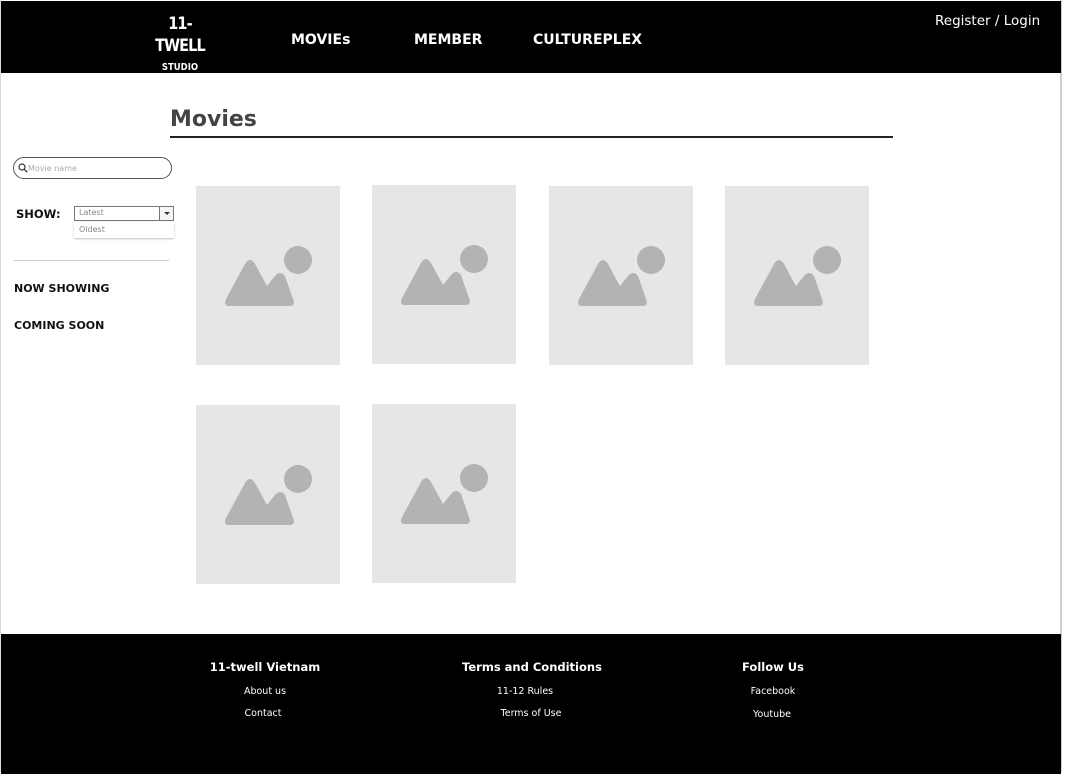 The image size is (1066, 774). What do you see at coordinates (525, 691) in the screenshot?
I see `footer-link-rules: 11-12 Rules` at bounding box center [525, 691].